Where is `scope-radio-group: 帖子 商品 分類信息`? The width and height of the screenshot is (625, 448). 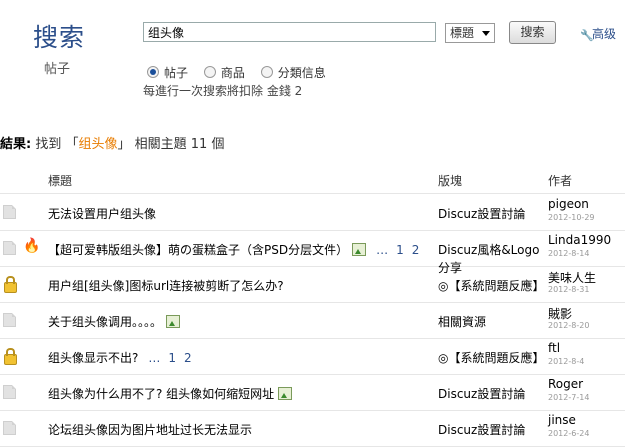
scope-radio-group: 帖子 商品 分類信息 is located at coordinates (242, 72).